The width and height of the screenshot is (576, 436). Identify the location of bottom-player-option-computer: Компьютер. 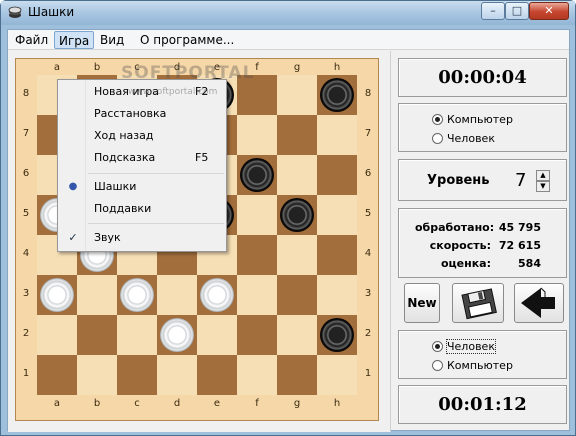
(472, 366).